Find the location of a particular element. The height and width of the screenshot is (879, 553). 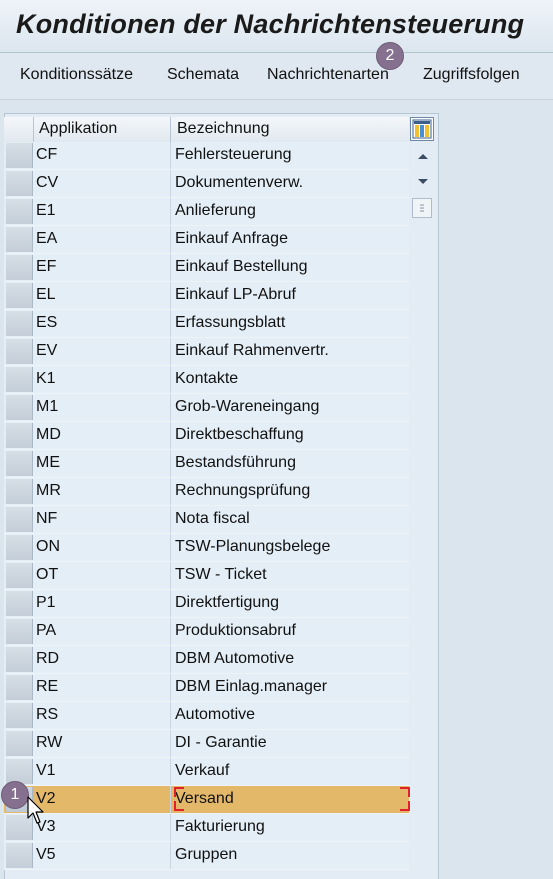

table-row: ES Erfassungsblatt is located at coordinates (206, 324).